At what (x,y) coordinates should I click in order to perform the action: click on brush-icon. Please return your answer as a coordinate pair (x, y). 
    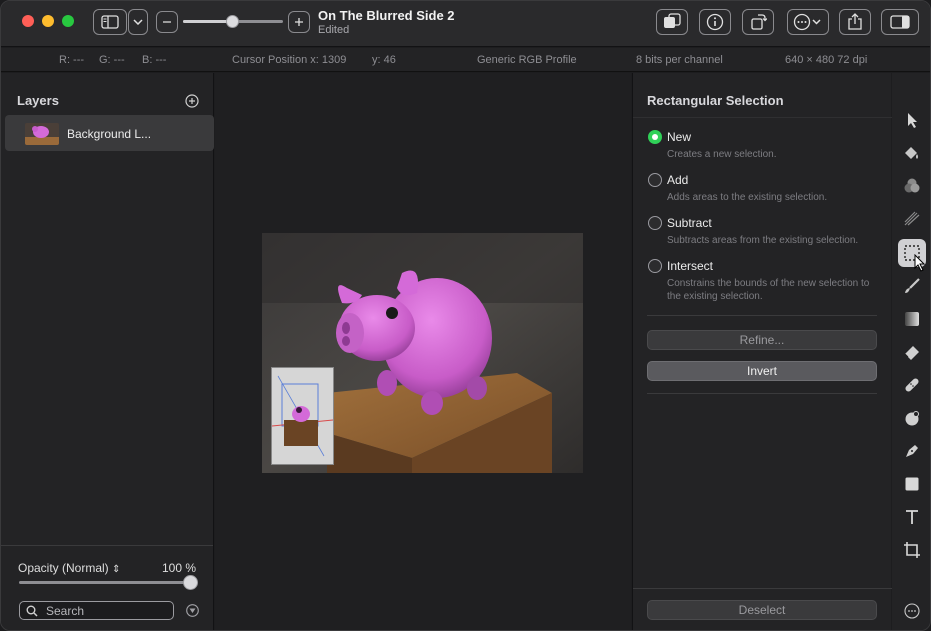
    Looking at the image, I should click on (912, 285).